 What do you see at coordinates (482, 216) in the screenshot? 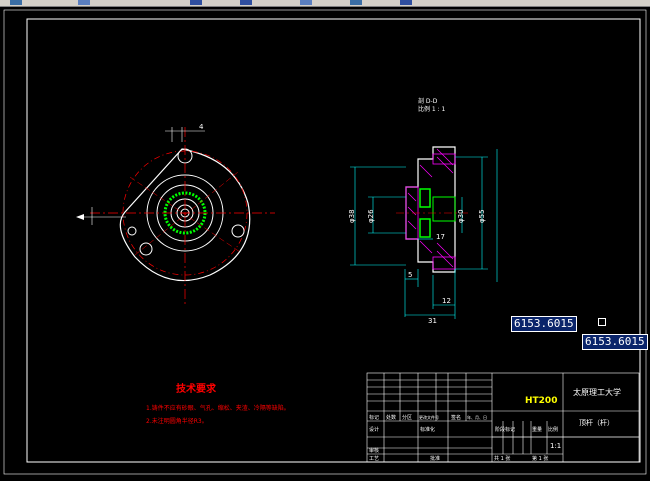
I see `dim-d55: φ55` at bounding box center [482, 216].